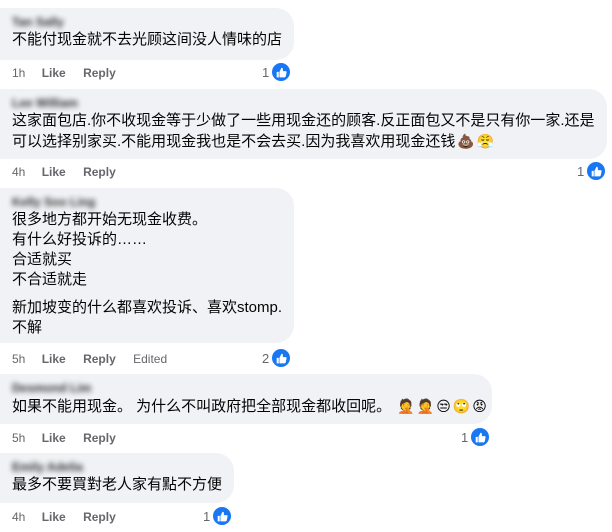 The image size is (612, 532). I want to click on comment-text: 最多不要買對老人家有點不方便, so click(117, 484).